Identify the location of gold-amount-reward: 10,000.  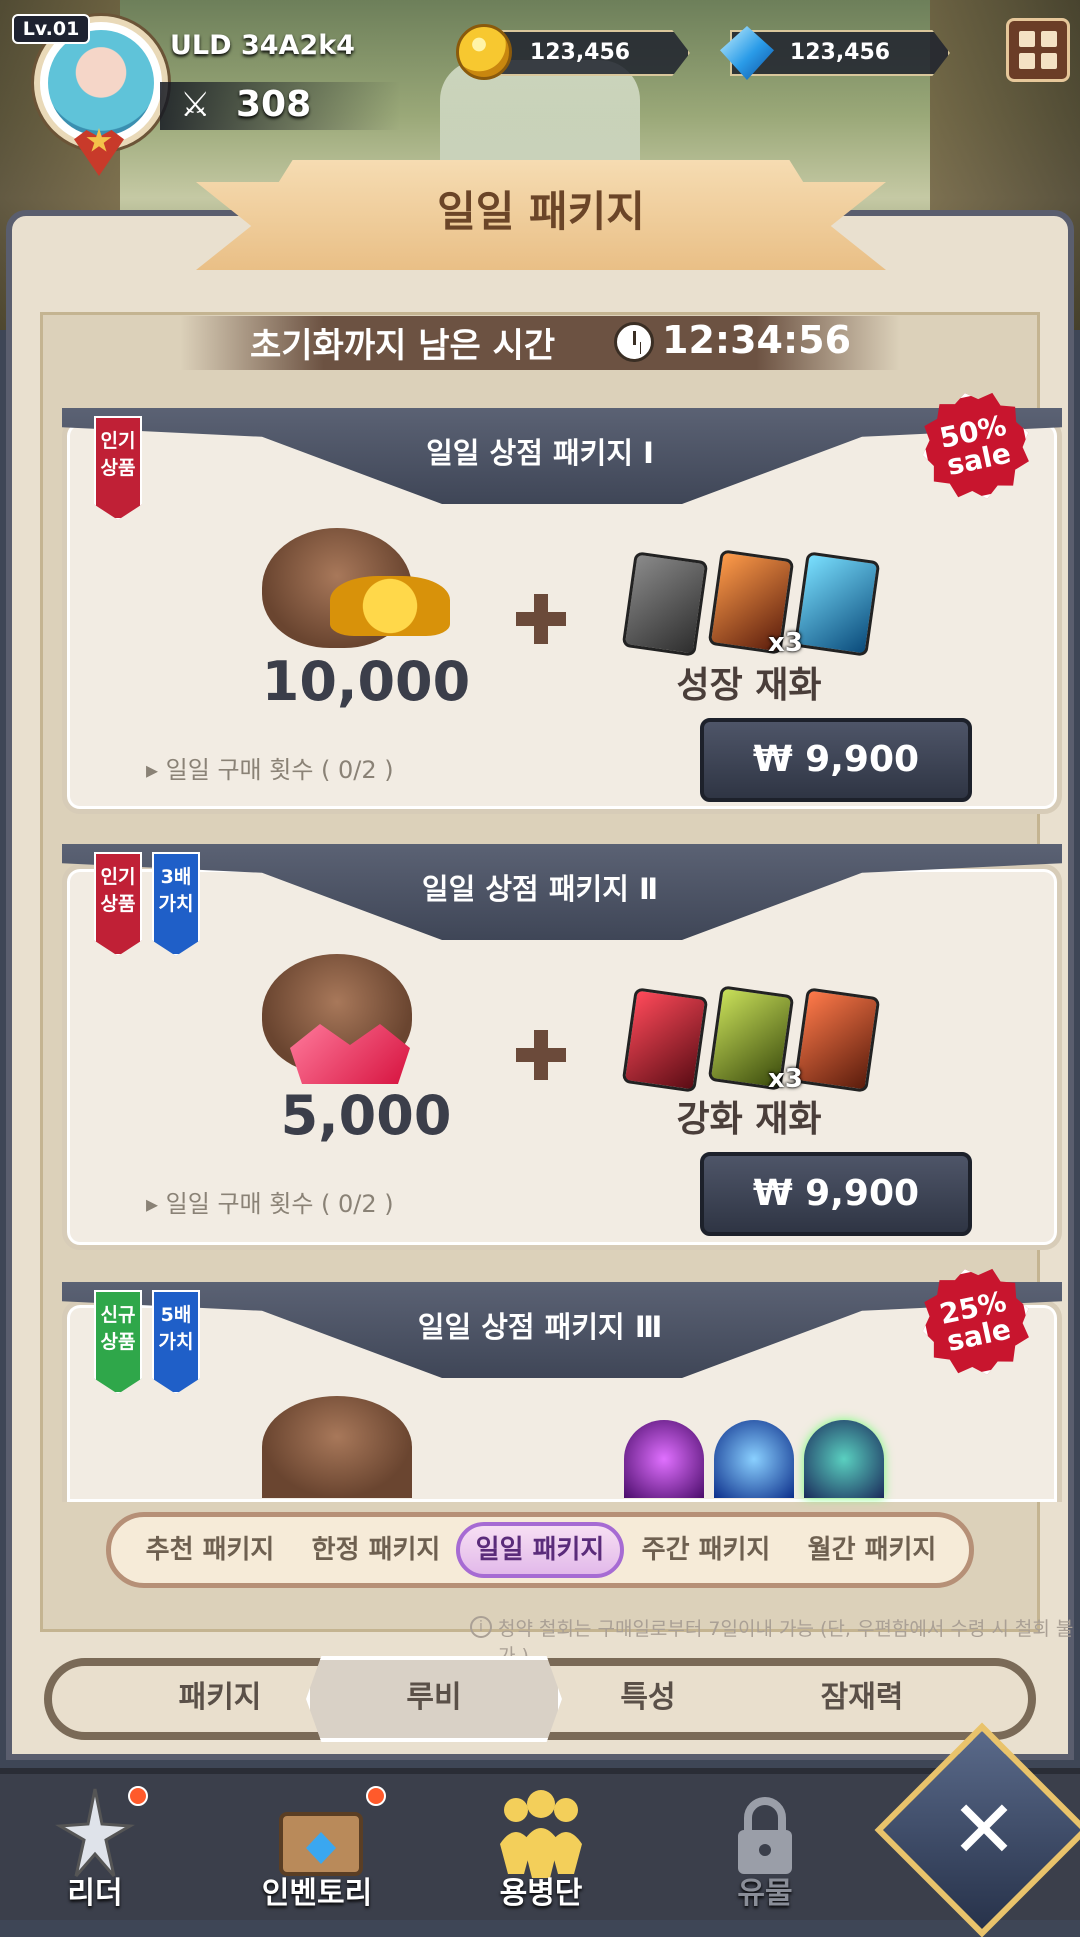
(366, 681).